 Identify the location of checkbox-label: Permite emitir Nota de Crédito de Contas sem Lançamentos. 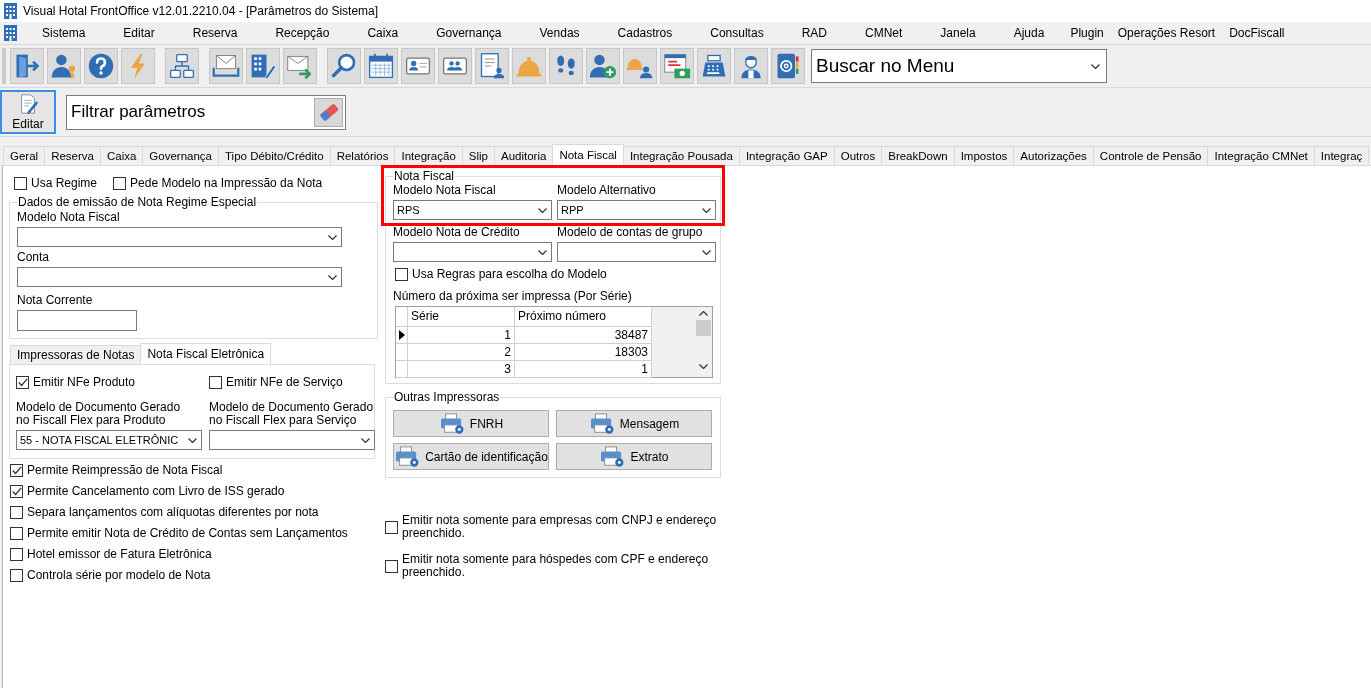
(187, 533).